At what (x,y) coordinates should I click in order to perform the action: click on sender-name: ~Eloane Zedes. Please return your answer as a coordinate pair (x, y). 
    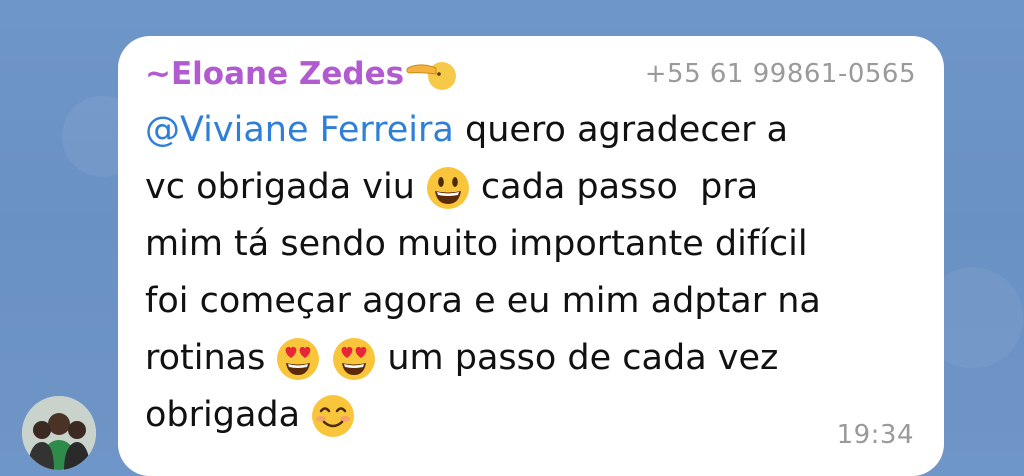
    Looking at the image, I should click on (301, 74).